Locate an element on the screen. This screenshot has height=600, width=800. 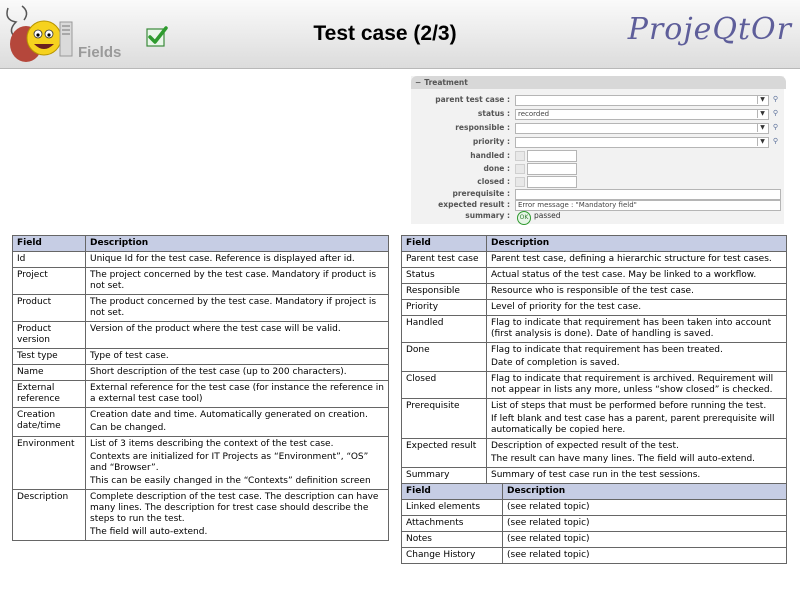
description-cell: Level of priority for the test case. is located at coordinates (636, 307).